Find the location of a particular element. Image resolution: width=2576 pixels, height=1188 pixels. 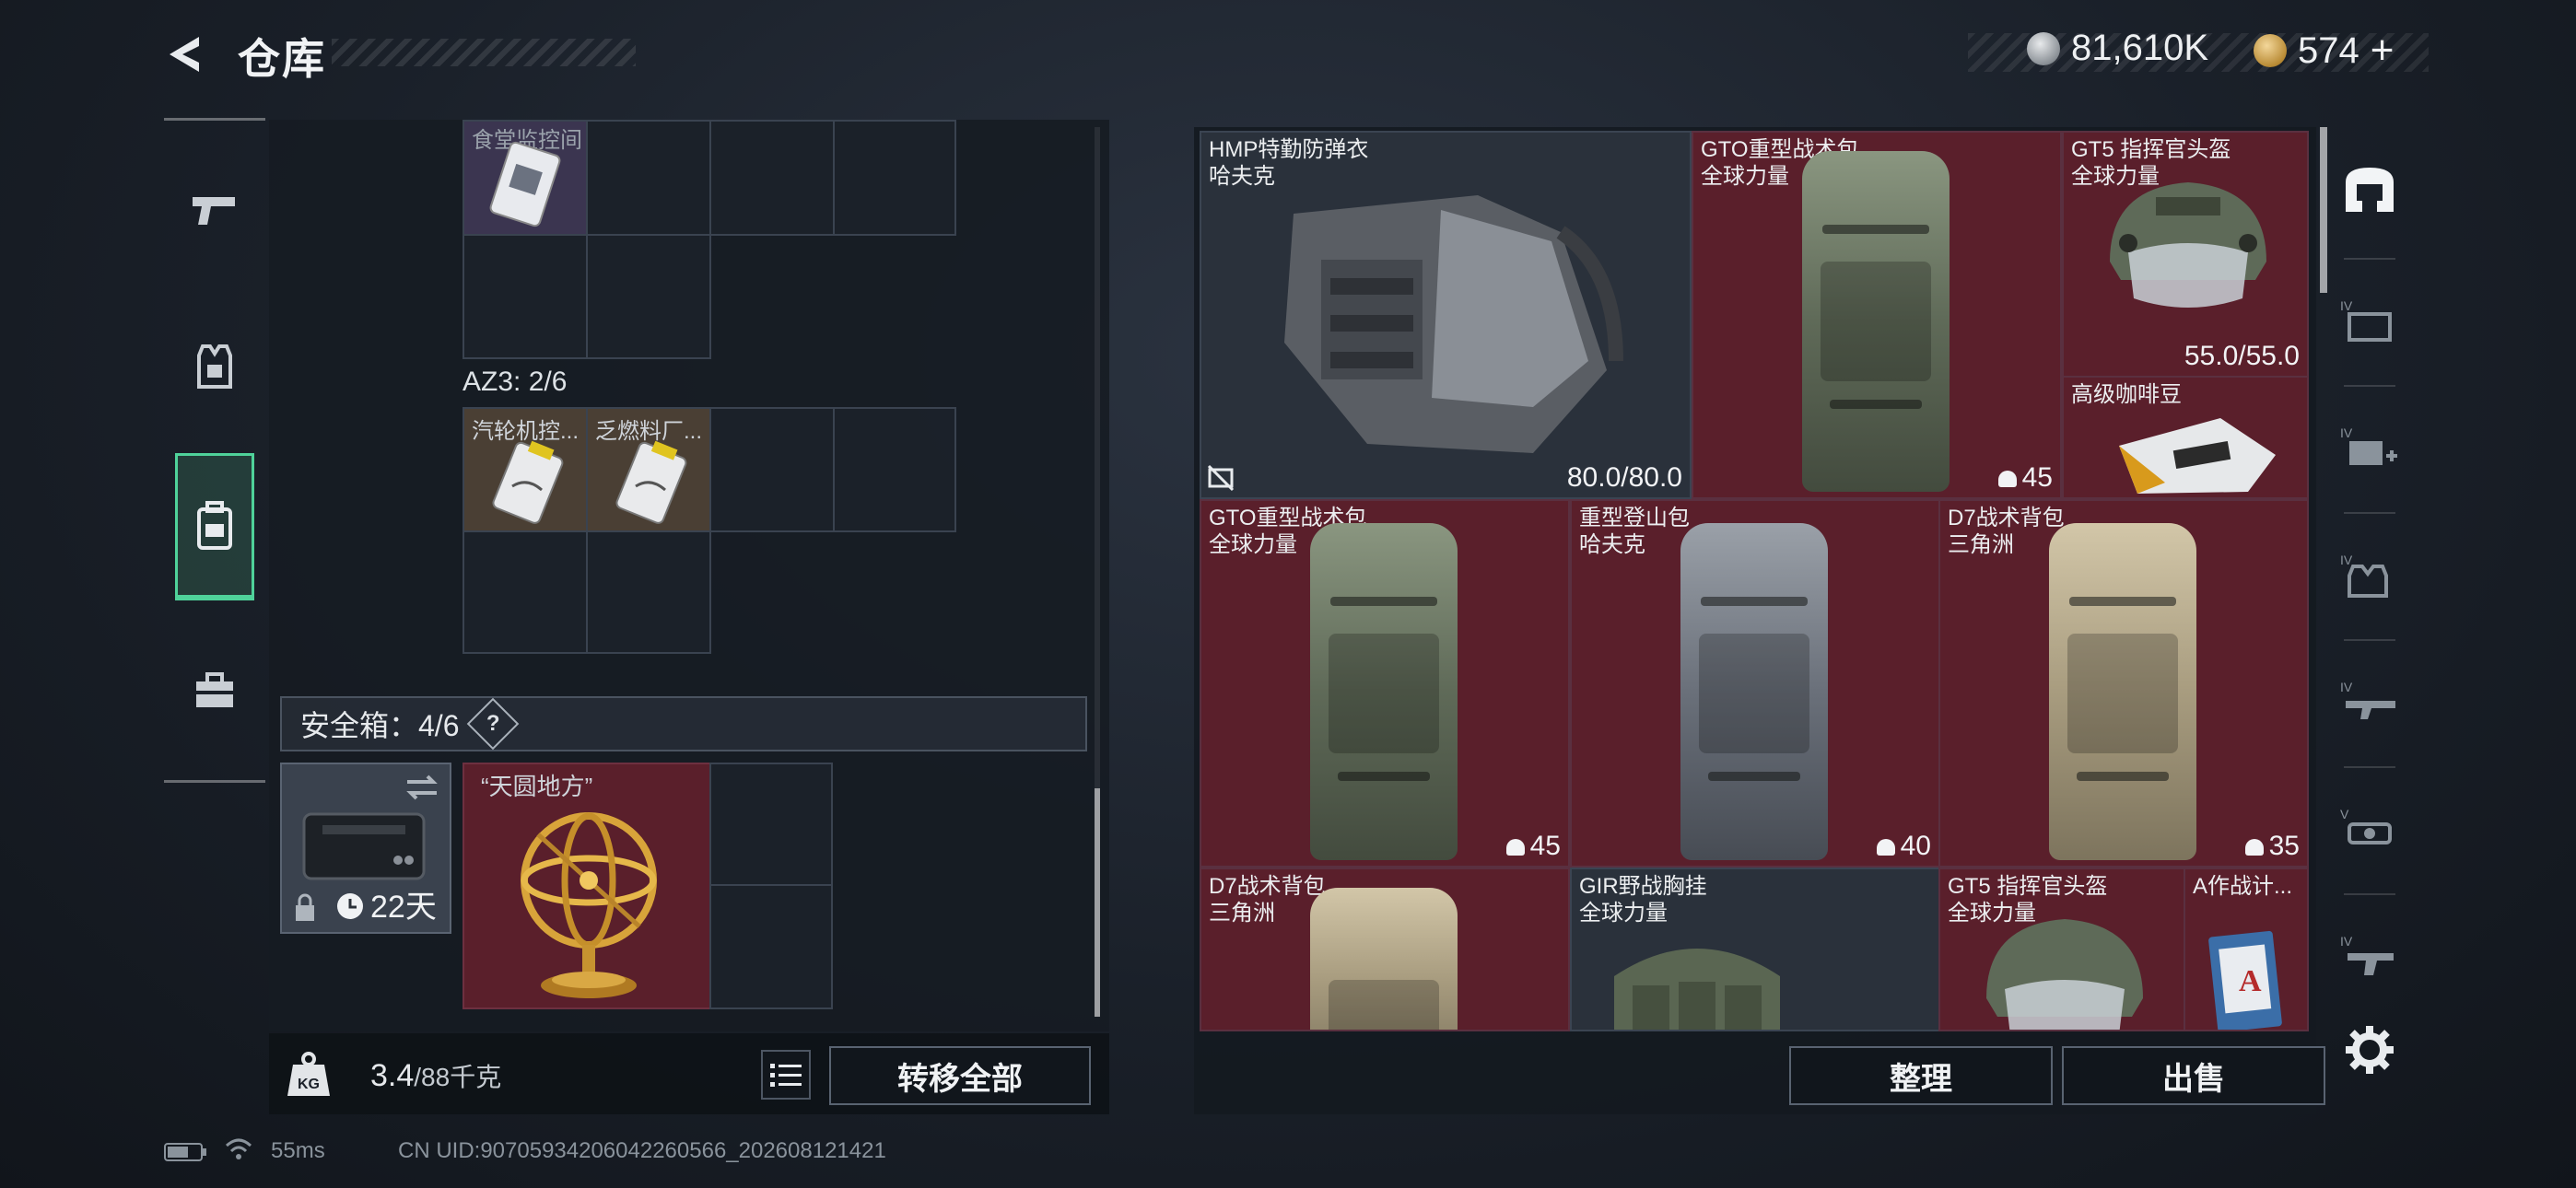

stash-item-gto-backpack-2: GTO重型战术包 全球力量 45 is located at coordinates (1385, 683).